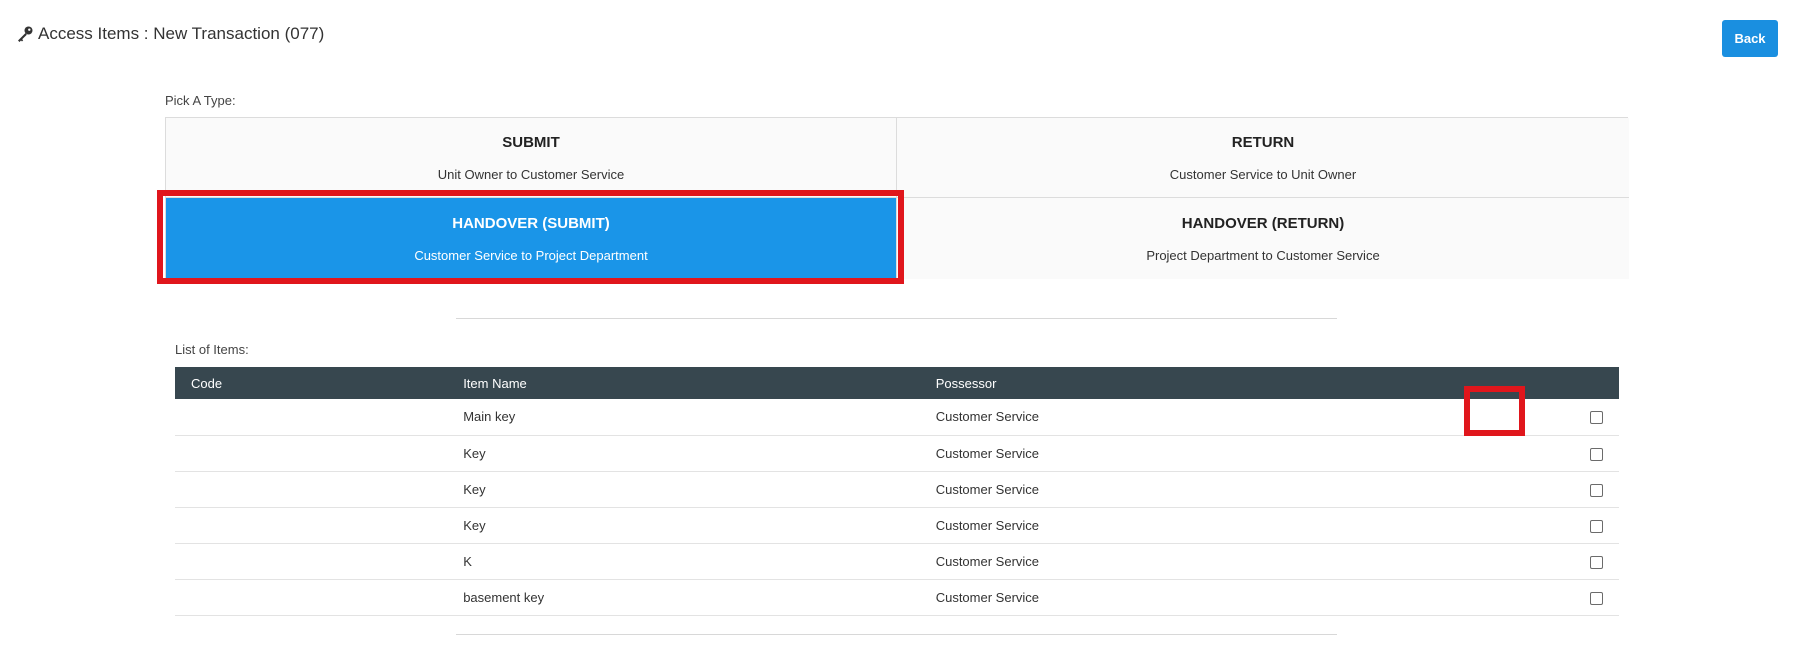  I want to click on table-row: K Customer Service, so click(897, 561).